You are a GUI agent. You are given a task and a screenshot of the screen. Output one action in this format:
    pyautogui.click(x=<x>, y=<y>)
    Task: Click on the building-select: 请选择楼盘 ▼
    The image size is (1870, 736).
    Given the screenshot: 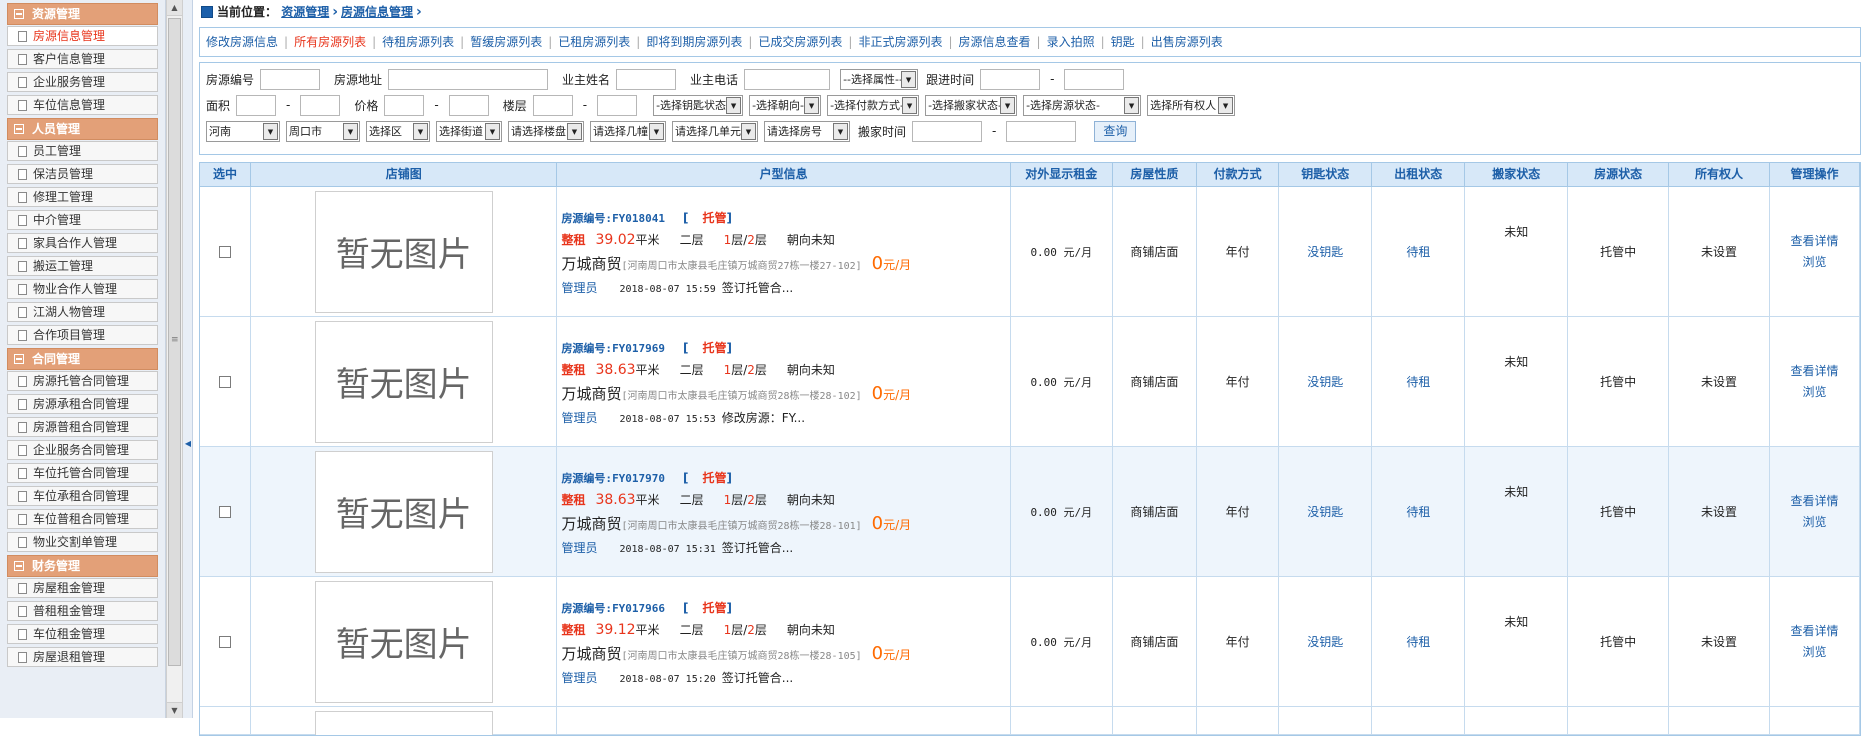 What is the action you would take?
    pyautogui.click(x=546, y=131)
    